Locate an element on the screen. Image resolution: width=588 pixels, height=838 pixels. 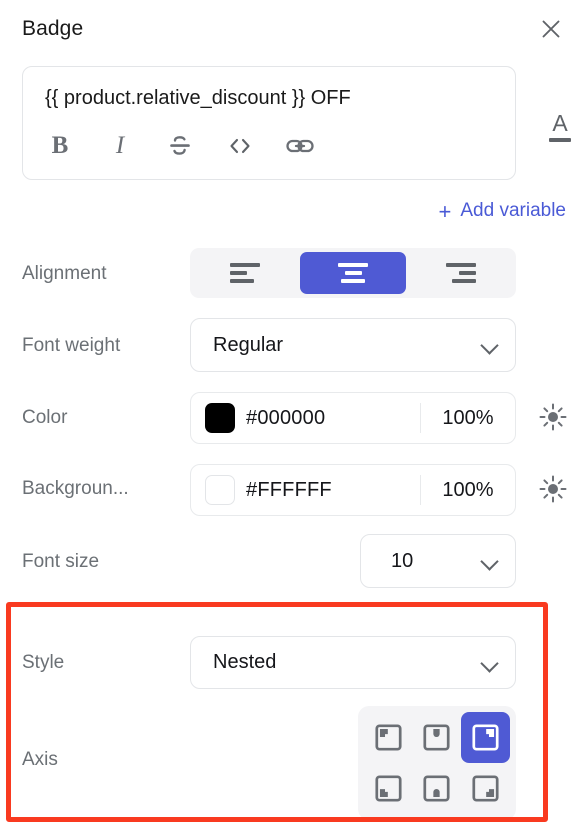
alignment-label: Alignment is located at coordinates (64, 273).